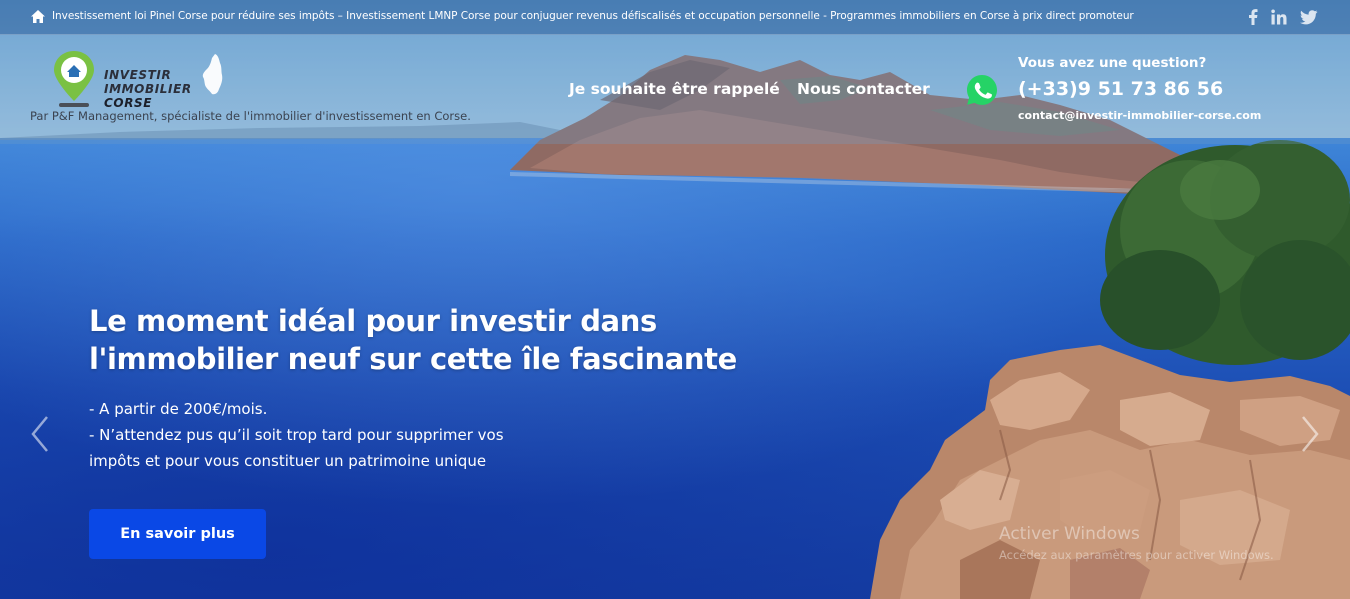 Image resolution: width=1350 pixels, height=599 pixels. What do you see at coordinates (1309, 17) in the screenshot?
I see `twitter-icon` at bounding box center [1309, 17].